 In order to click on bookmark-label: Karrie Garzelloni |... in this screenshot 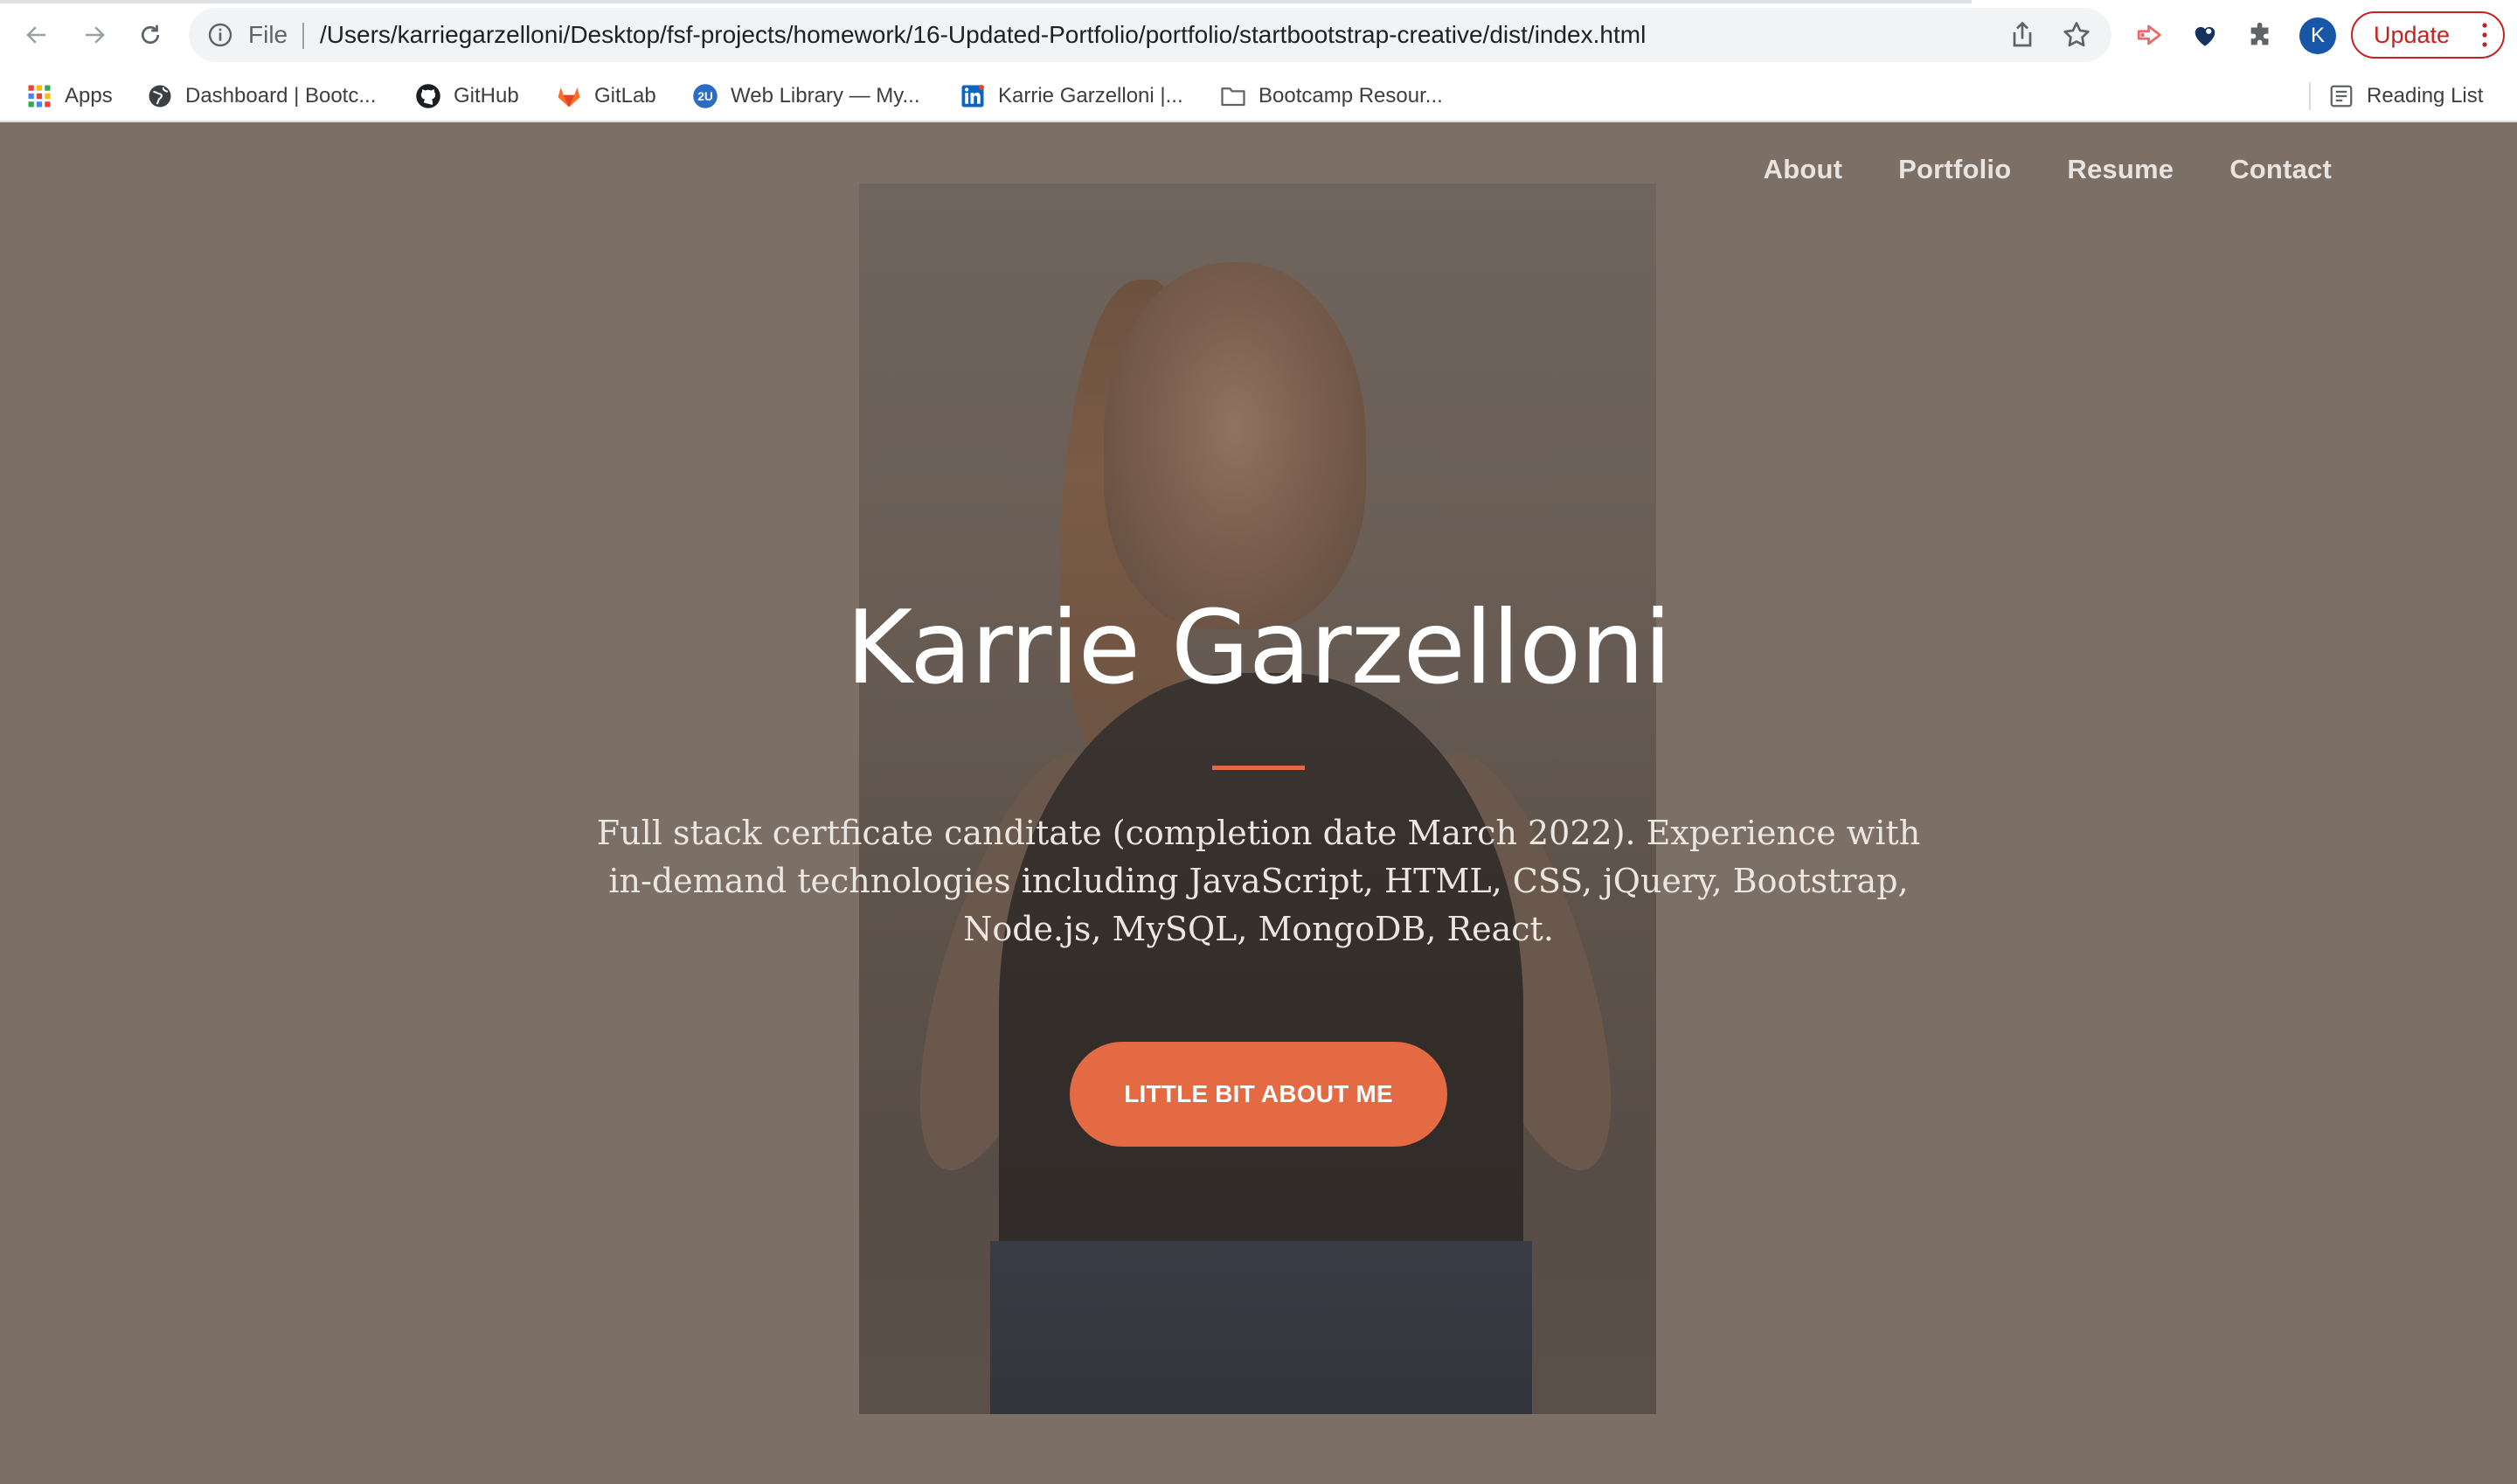, I will do `click(1090, 95)`.